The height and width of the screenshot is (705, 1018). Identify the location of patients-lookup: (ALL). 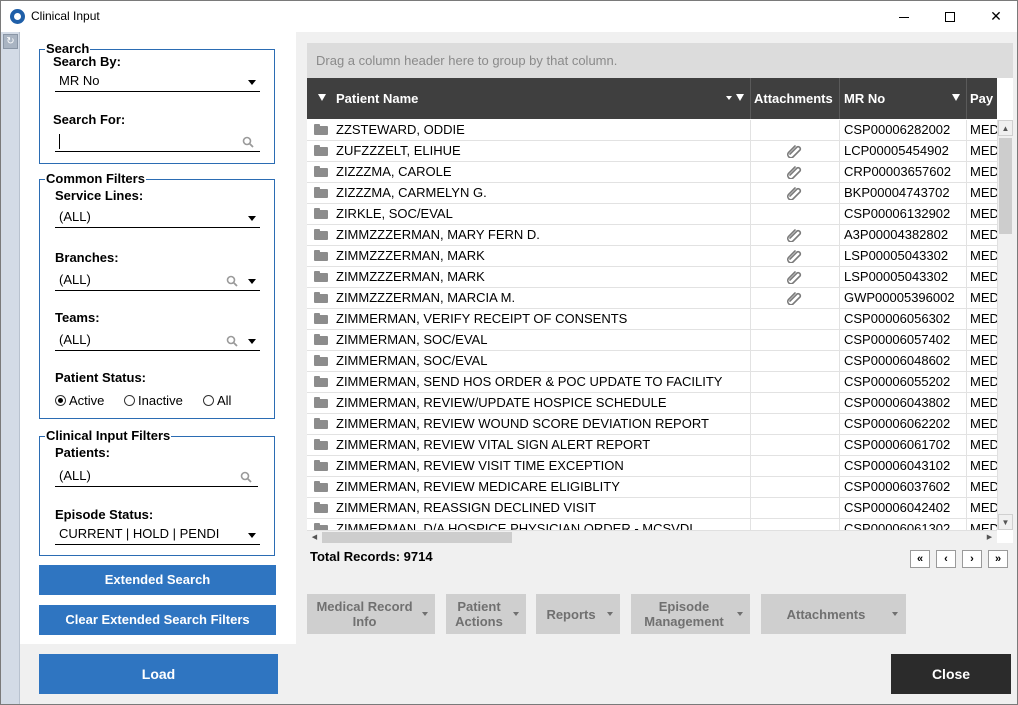
(156, 477).